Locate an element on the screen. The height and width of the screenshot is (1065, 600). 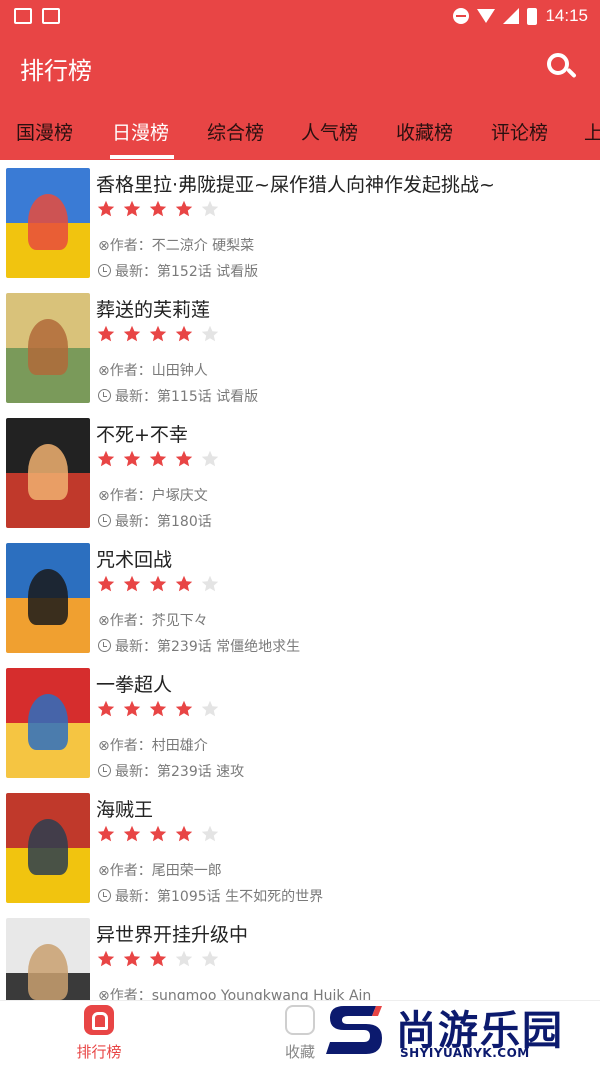
latest-line: 最新：第1095话 生不如死的世界 is located at coordinates (210, 896).